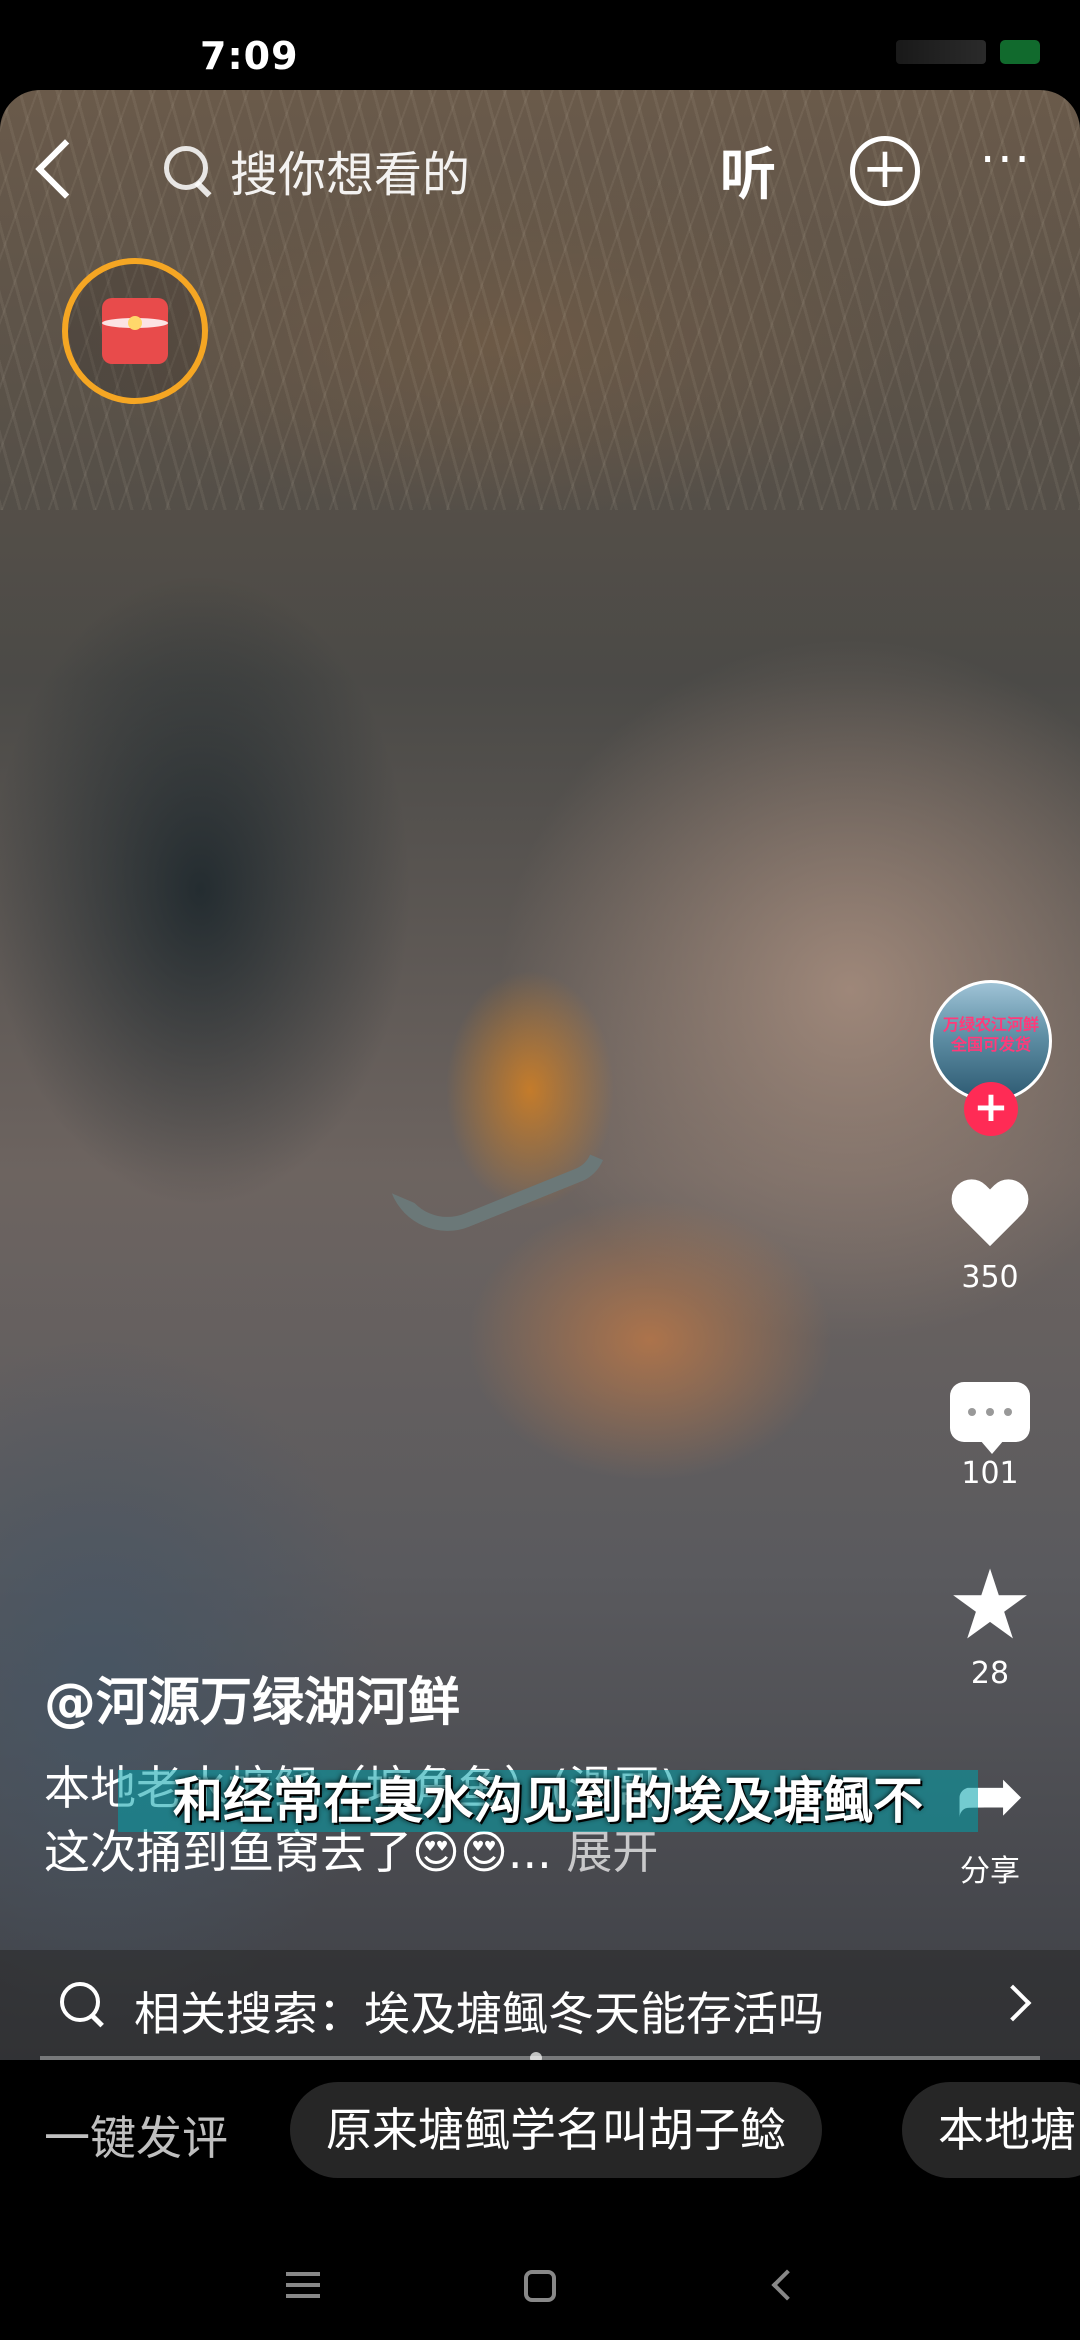 Image resolution: width=1080 pixels, height=2340 pixels. What do you see at coordinates (990, 1473) in the screenshot?
I see `comment-count: 101` at bounding box center [990, 1473].